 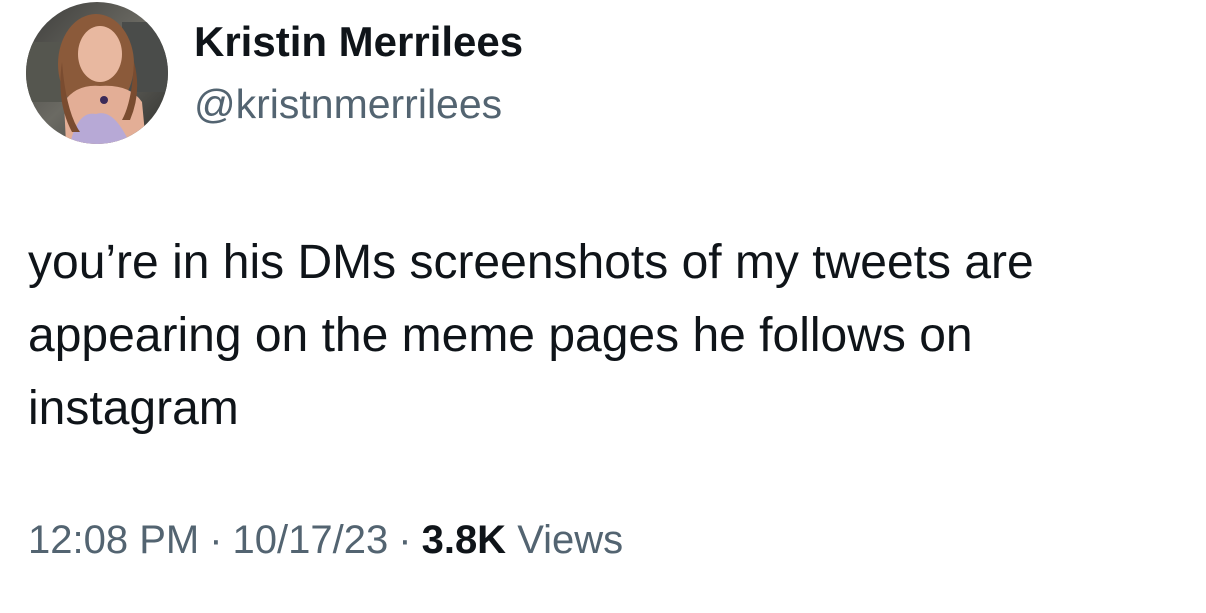 I want to click on author-handle: @kristnmerrilees, so click(x=348, y=104).